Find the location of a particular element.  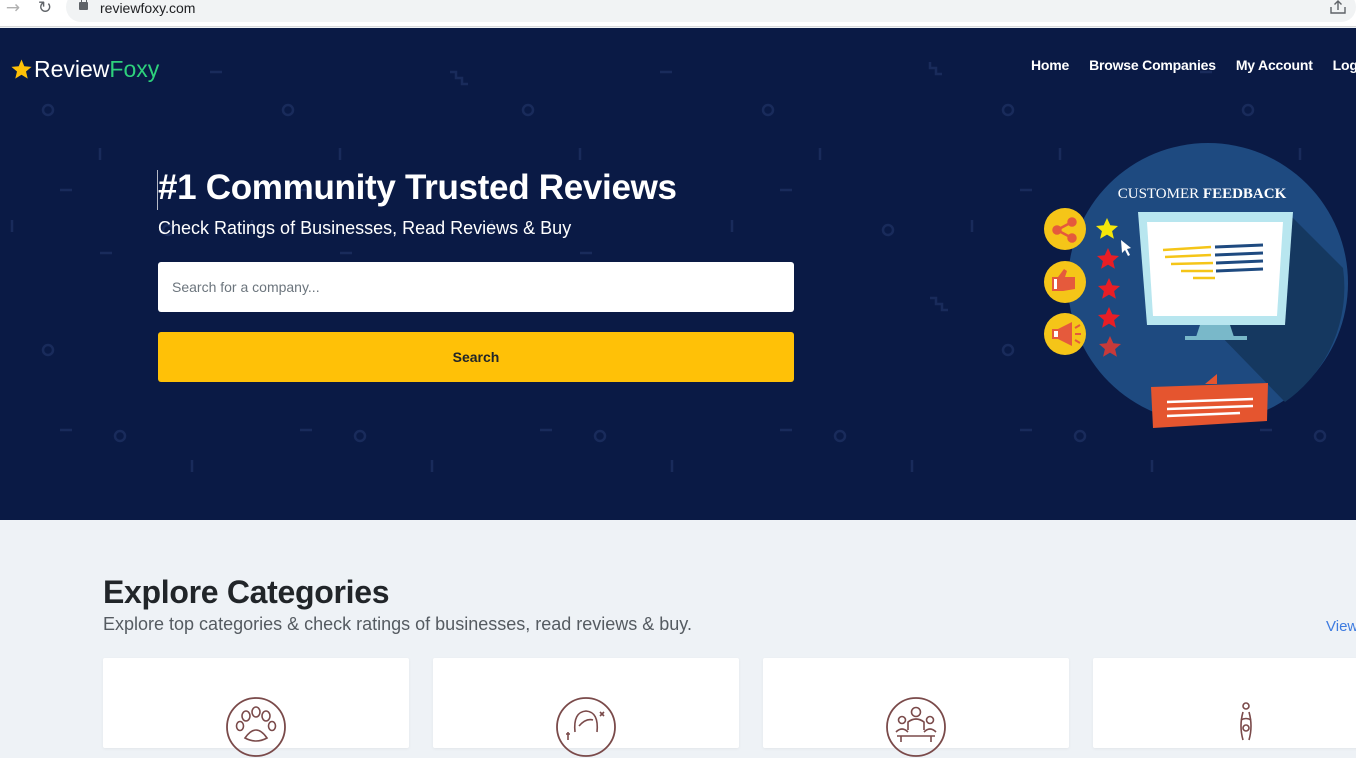

site-logo: Review Foxy is located at coordinates (84, 69).